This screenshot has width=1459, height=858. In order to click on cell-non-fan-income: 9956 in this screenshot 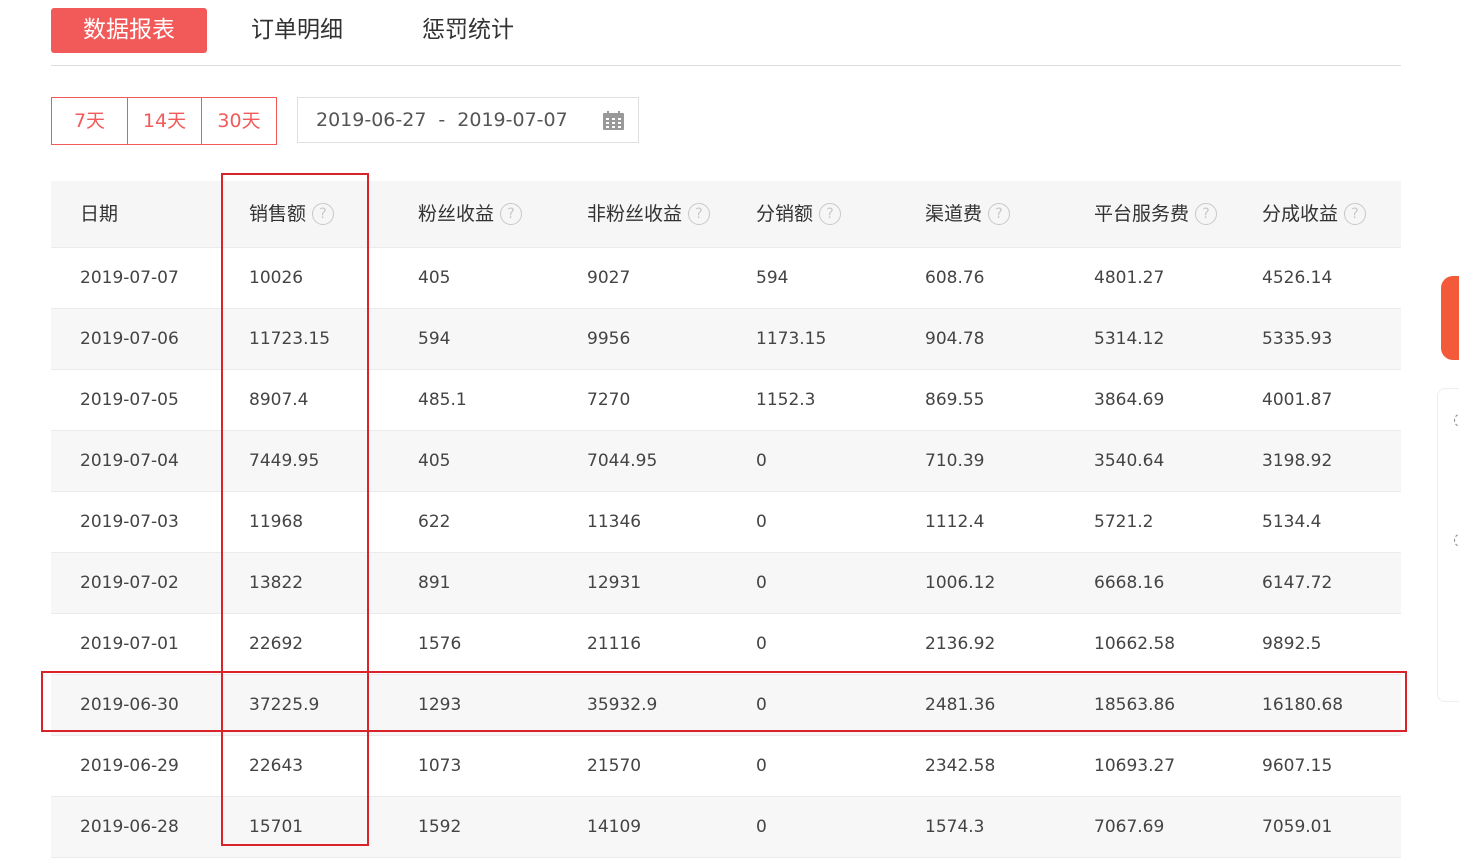, I will do `click(609, 339)`.